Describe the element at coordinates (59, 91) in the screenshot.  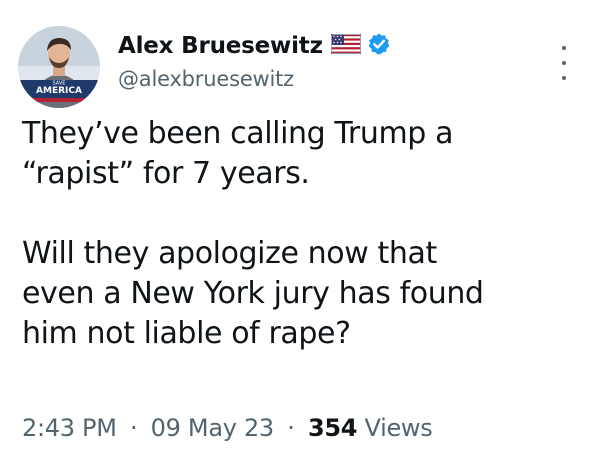
I see `avatar-badge-line2: AMERICA` at that location.